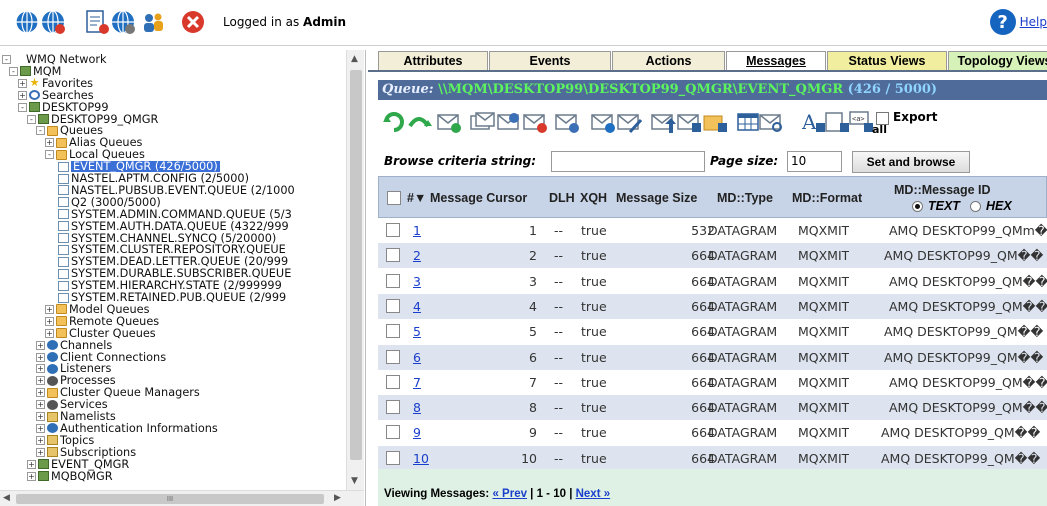 This screenshot has width=1047, height=506. Describe the element at coordinates (174, 190) in the screenshot. I see `tree-node: NASTEL.PUBSUB.EVENT.QUEUE (2/1000` at that location.